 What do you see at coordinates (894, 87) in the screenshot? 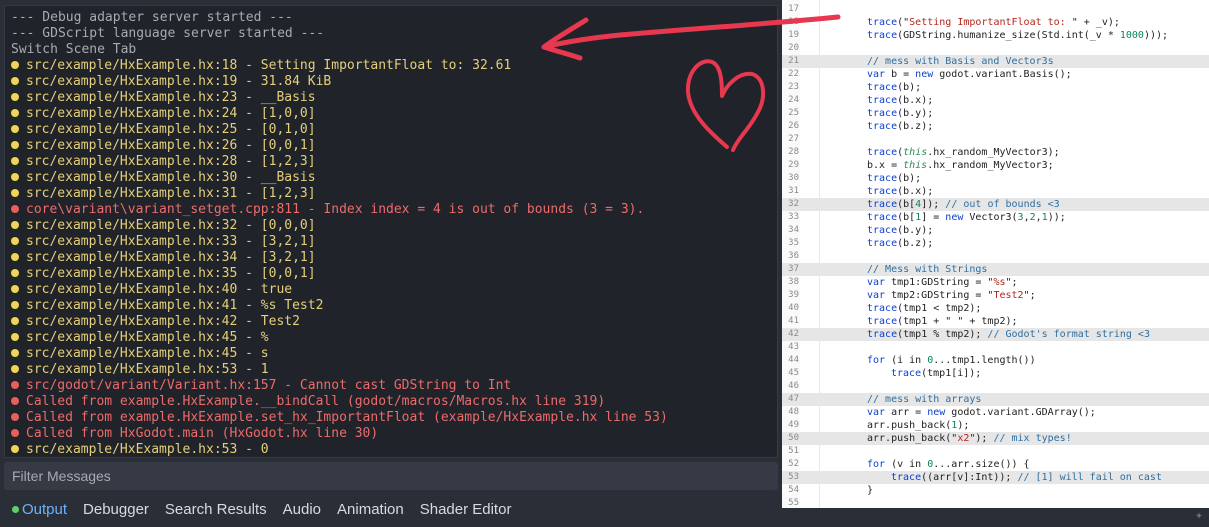
I see `code-text: trace(b);` at bounding box center [894, 87].